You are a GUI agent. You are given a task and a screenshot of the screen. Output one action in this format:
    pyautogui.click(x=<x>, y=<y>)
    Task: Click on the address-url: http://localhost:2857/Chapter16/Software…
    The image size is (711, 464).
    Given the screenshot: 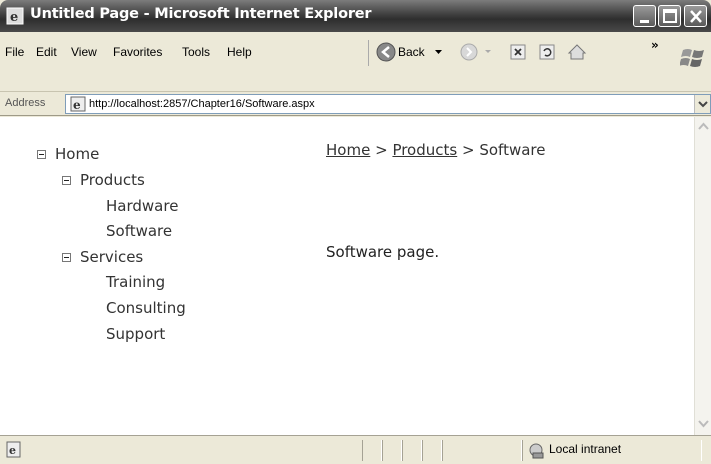 What is the action you would take?
    pyautogui.click(x=202, y=104)
    